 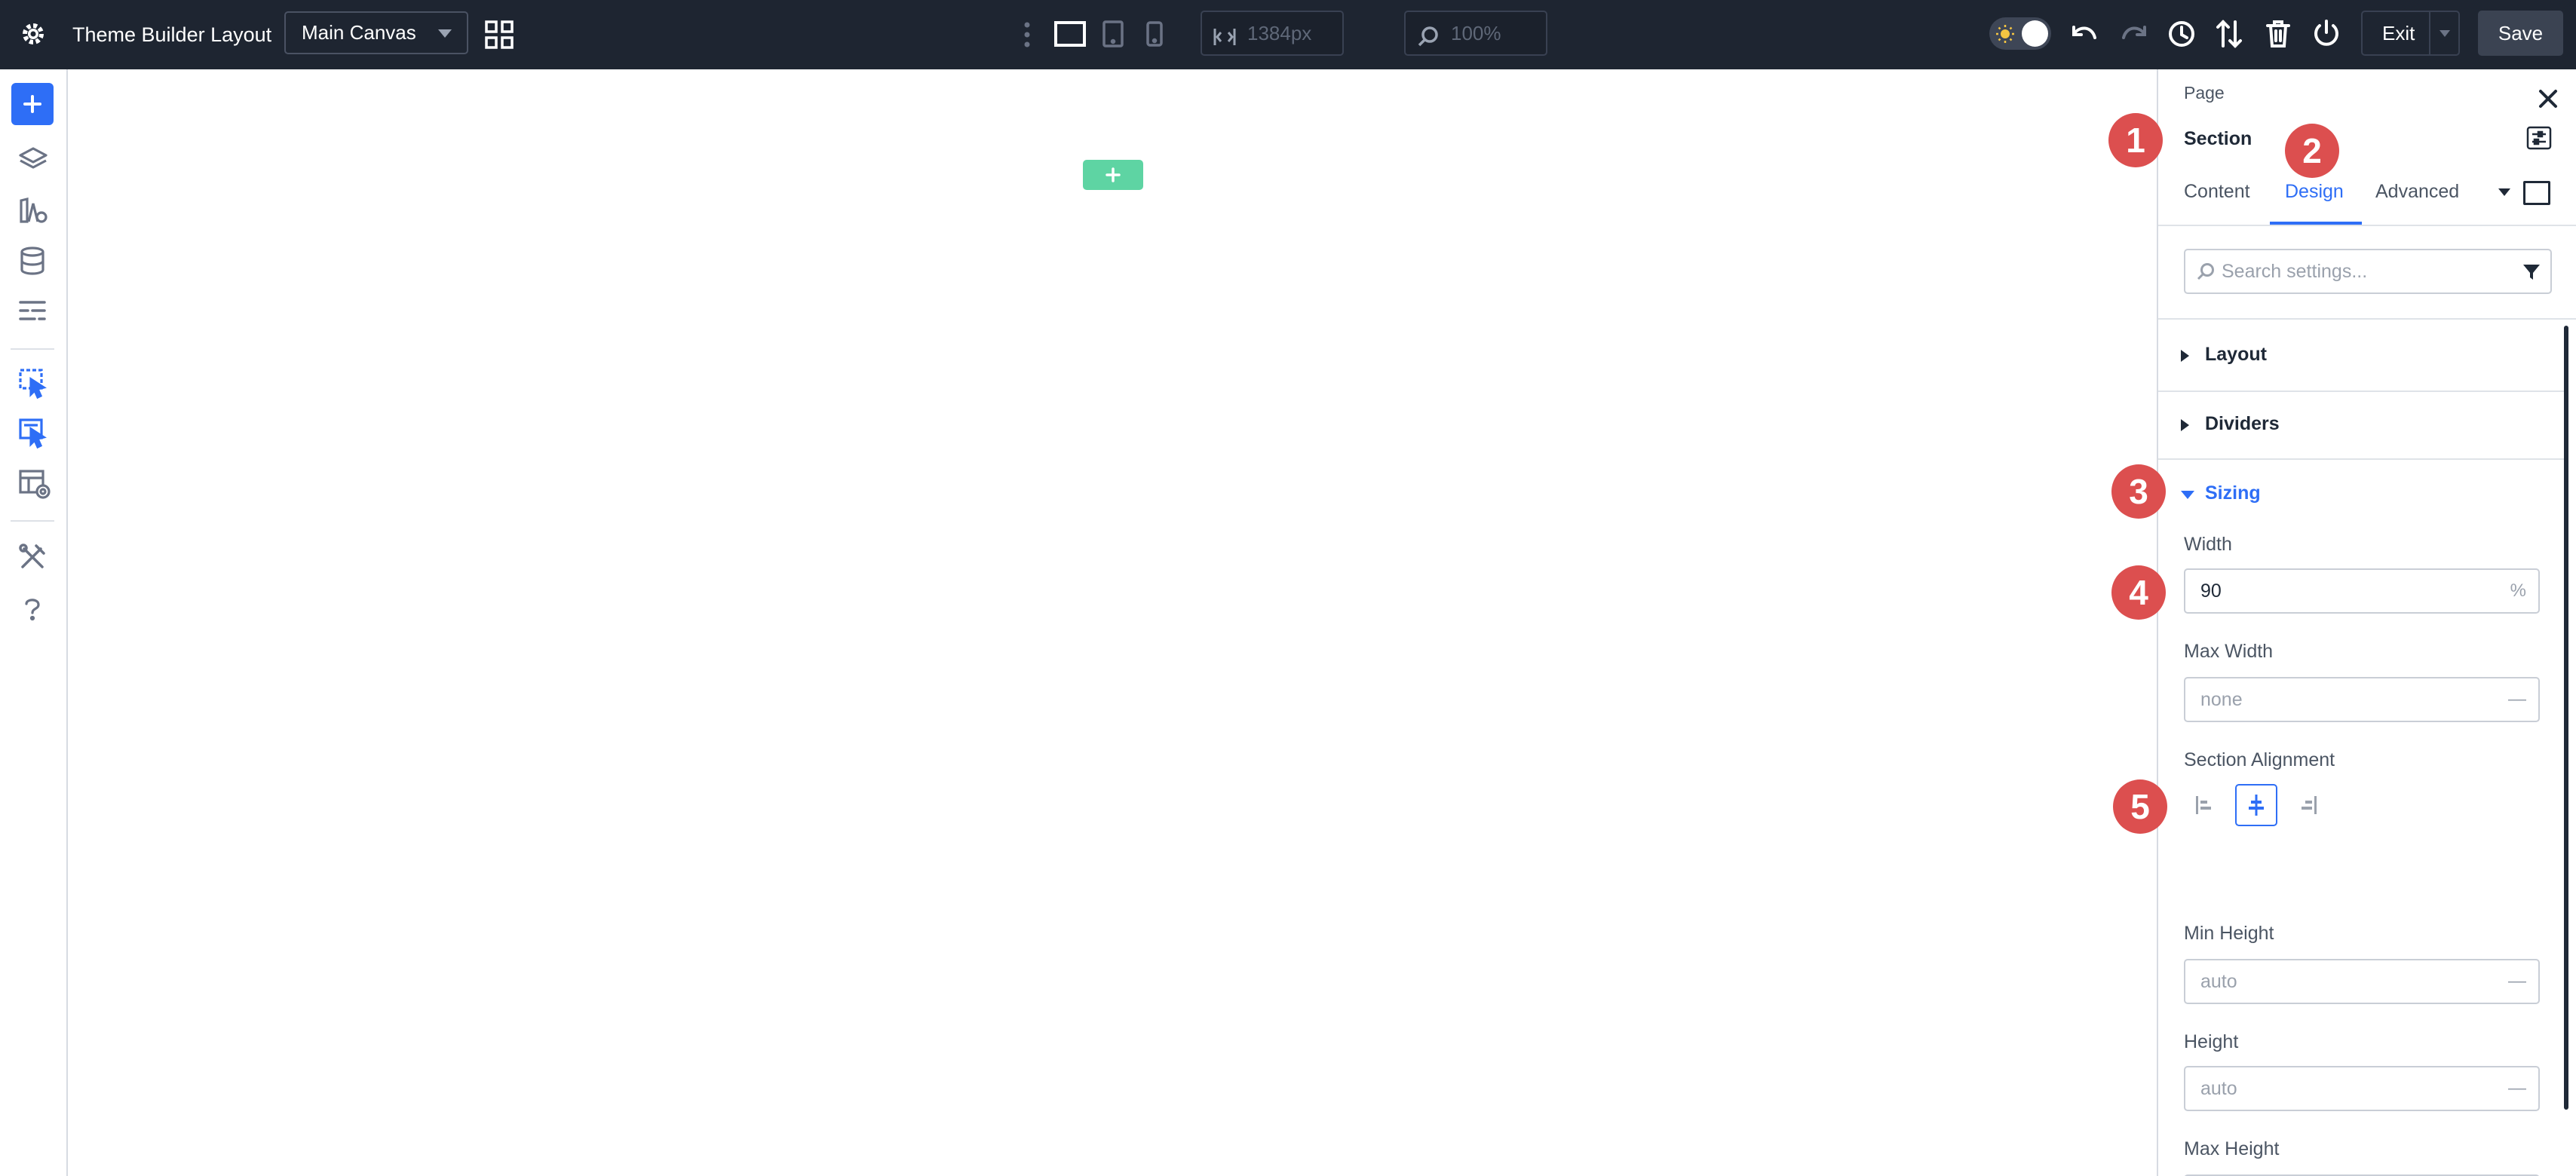 What do you see at coordinates (1113, 33) in the screenshot?
I see `tablet-view-icon` at bounding box center [1113, 33].